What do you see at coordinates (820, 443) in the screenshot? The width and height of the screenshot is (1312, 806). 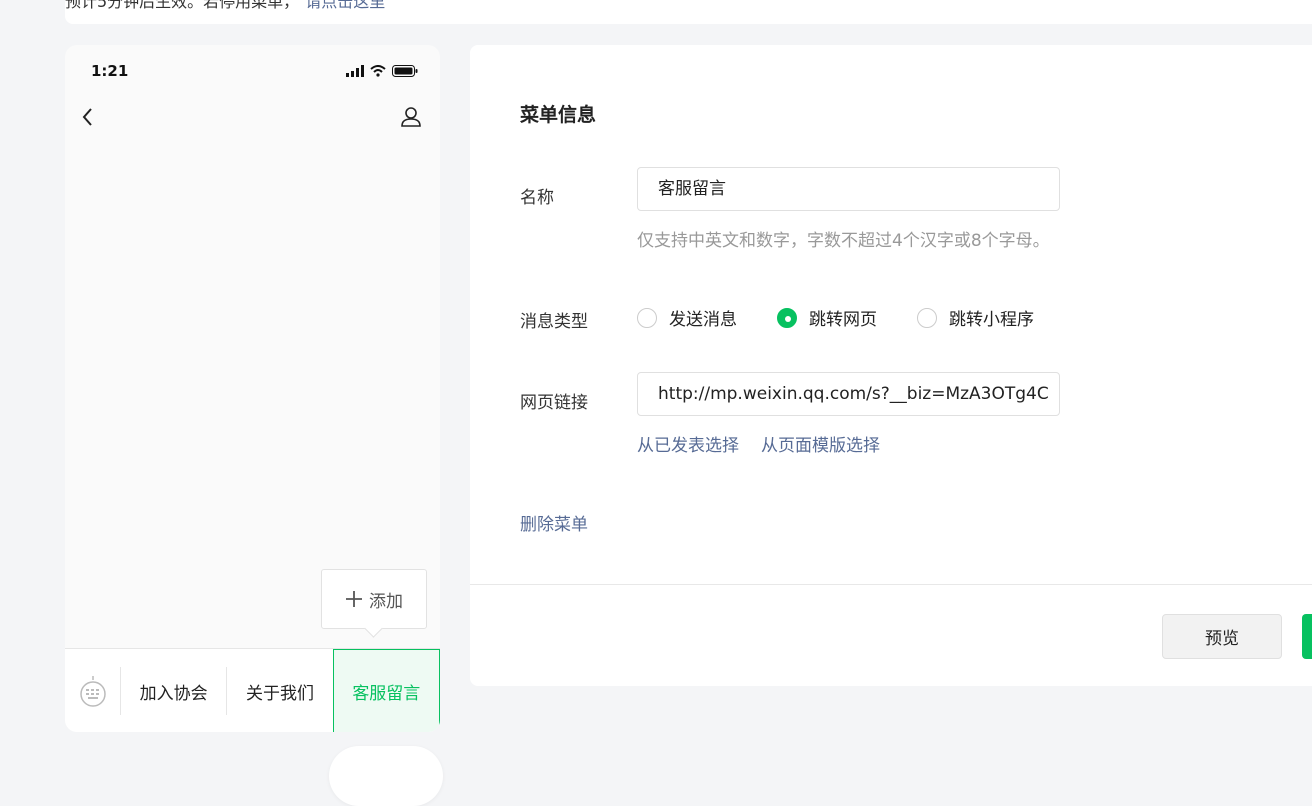 I see `select-template-link: 从页面模版选择` at bounding box center [820, 443].